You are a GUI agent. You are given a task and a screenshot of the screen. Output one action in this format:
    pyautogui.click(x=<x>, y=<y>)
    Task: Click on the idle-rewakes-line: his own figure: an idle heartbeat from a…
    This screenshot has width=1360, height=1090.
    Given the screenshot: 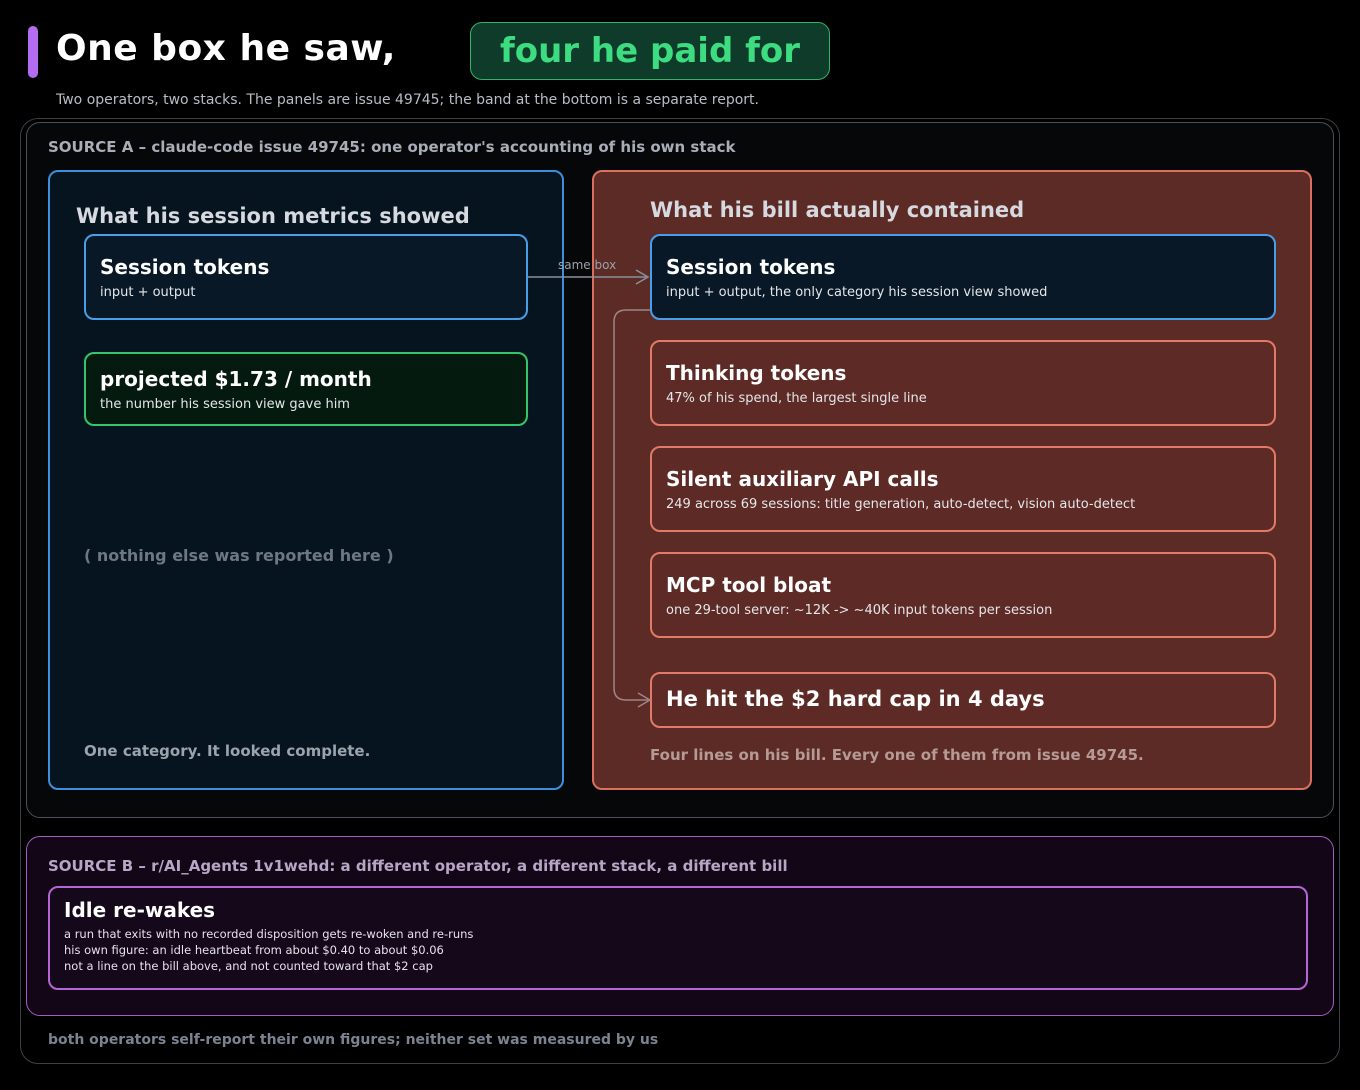 What is the action you would take?
    pyautogui.click(x=254, y=950)
    